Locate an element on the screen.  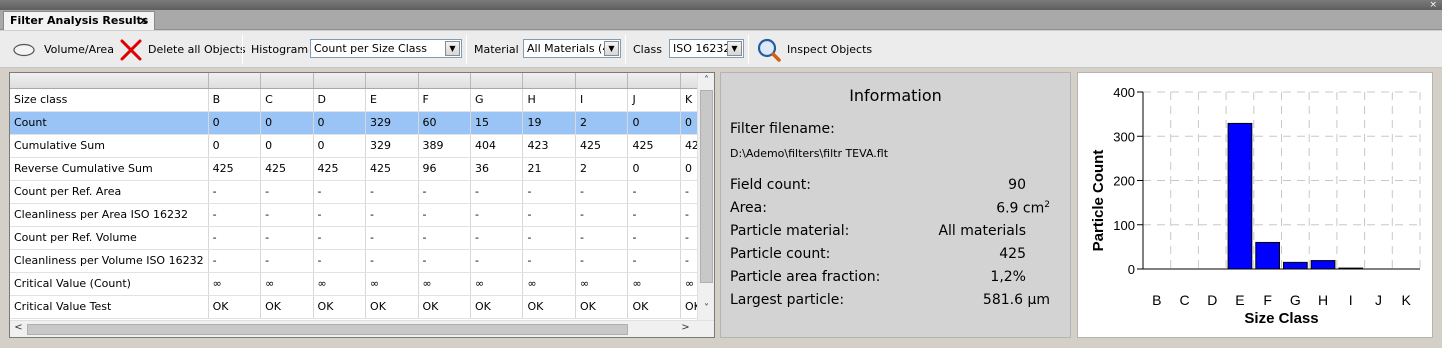
tab-filter-analysis-results: Filter Analysis Results × is located at coordinates (79, 20).